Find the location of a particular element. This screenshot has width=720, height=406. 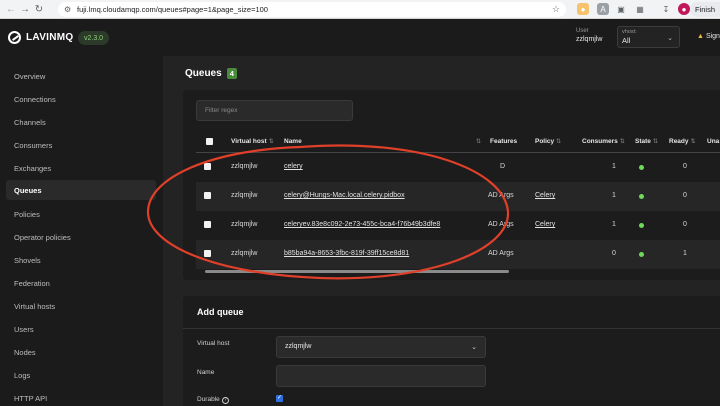

lavinmq-logo: LAVINMQ is located at coordinates (40, 37).